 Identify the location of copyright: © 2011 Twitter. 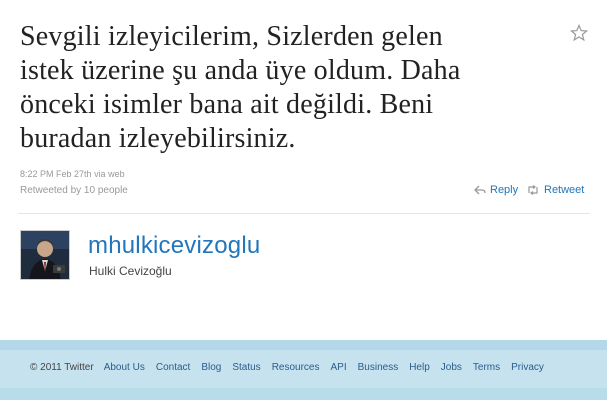
(62, 367).